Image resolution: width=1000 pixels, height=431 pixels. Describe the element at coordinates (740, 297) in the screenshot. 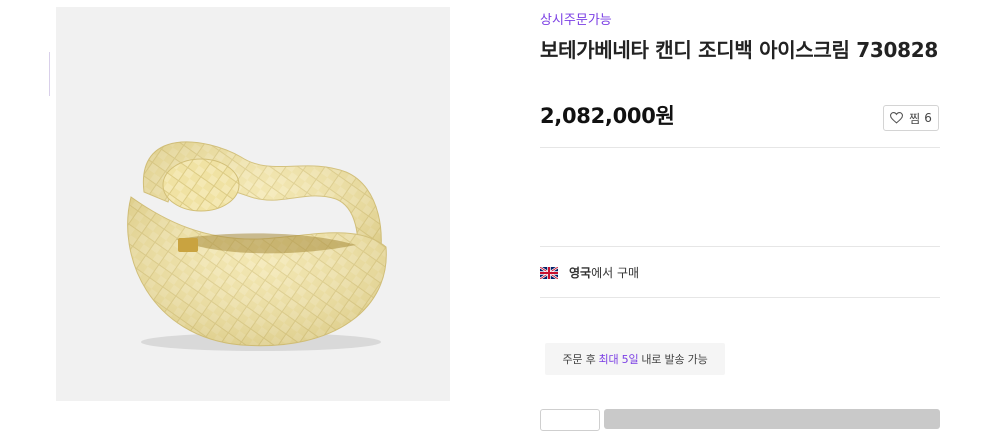

I see `divider-bottom` at that location.